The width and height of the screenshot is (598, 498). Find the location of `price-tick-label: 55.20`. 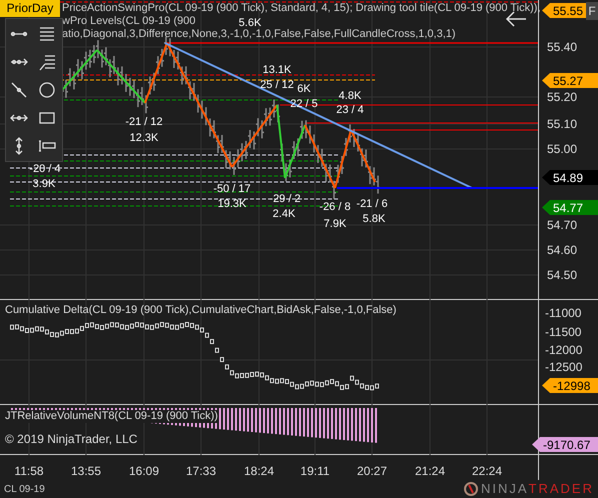

price-tick-label: 55.20 is located at coordinates (562, 97).